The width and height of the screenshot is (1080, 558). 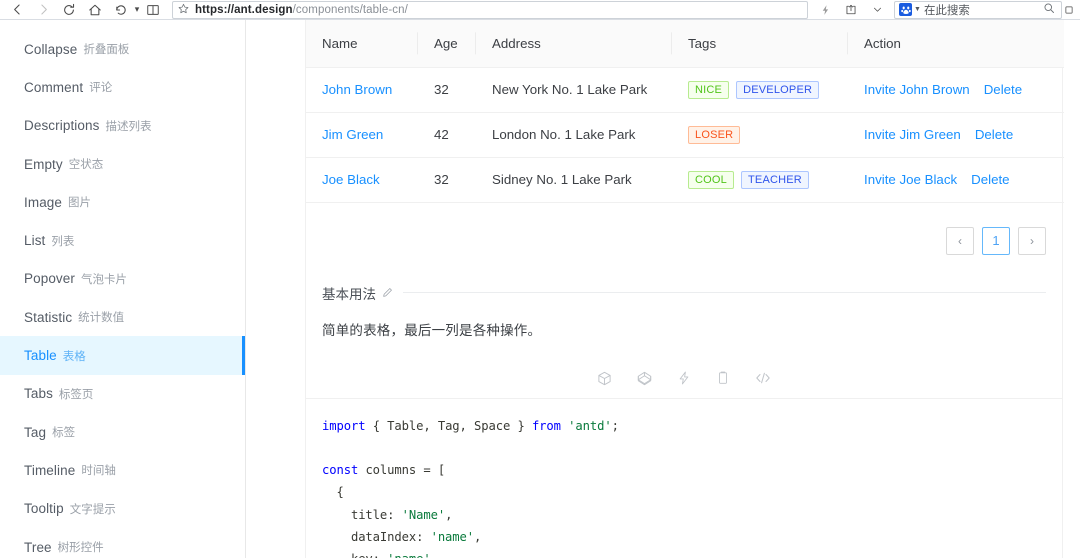 What do you see at coordinates (960, 240) in the screenshot?
I see `pagination-prev-button: ‹` at bounding box center [960, 240].